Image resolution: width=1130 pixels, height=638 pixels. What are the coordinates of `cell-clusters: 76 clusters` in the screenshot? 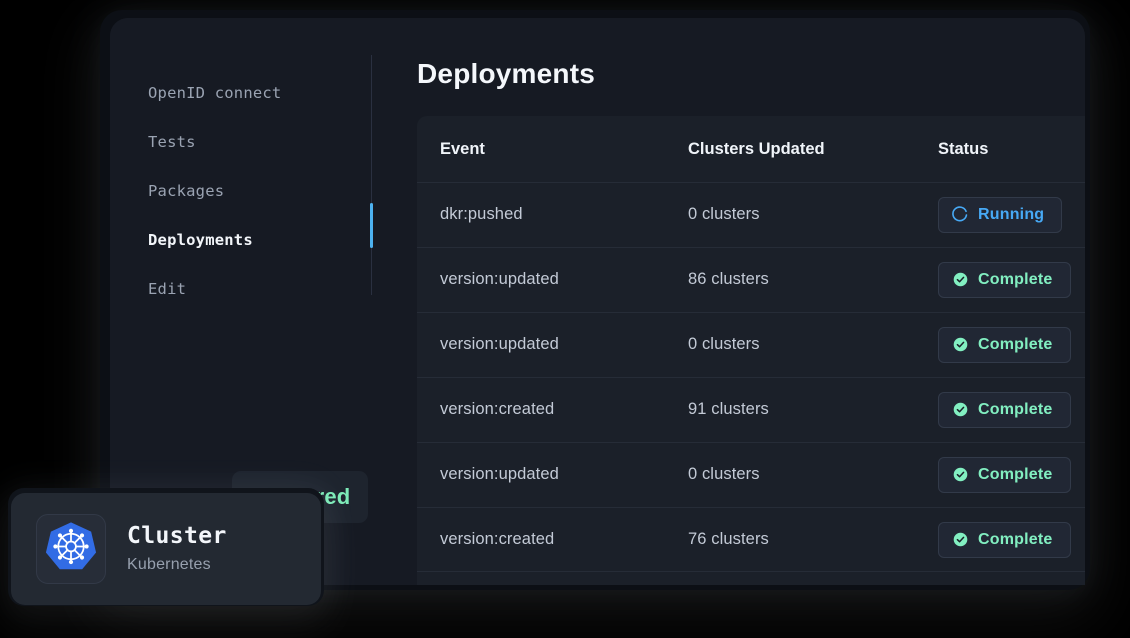 It's located at (728, 539).